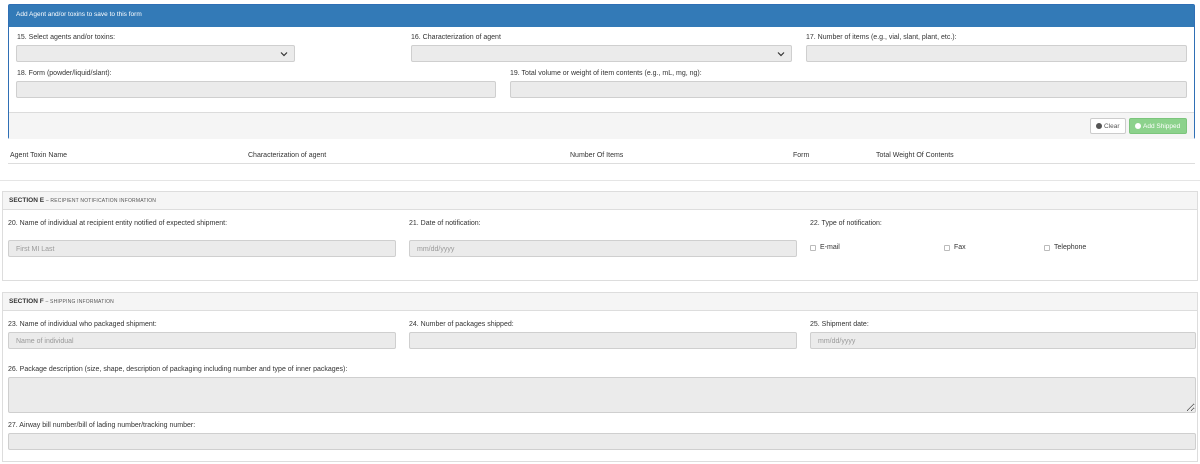 This screenshot has height=464, width=1200. What do you see at coordinates (601, 125) in the screenshot?
I see `agent-panel-footer: Clear Add Shipped` at bounding box center [601, 125].